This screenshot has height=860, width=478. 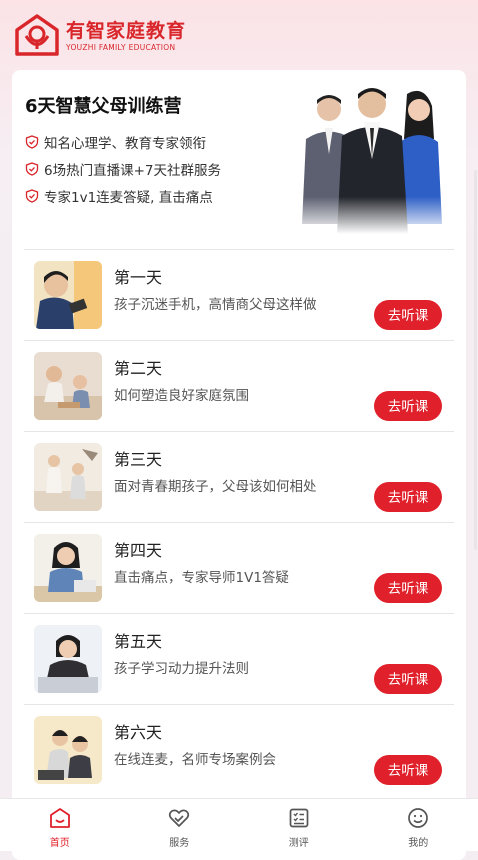 What do you see at coordinates (179, 818) in the screenshot?
I see `heart-hand-icon` at bounding box center [179, 818].